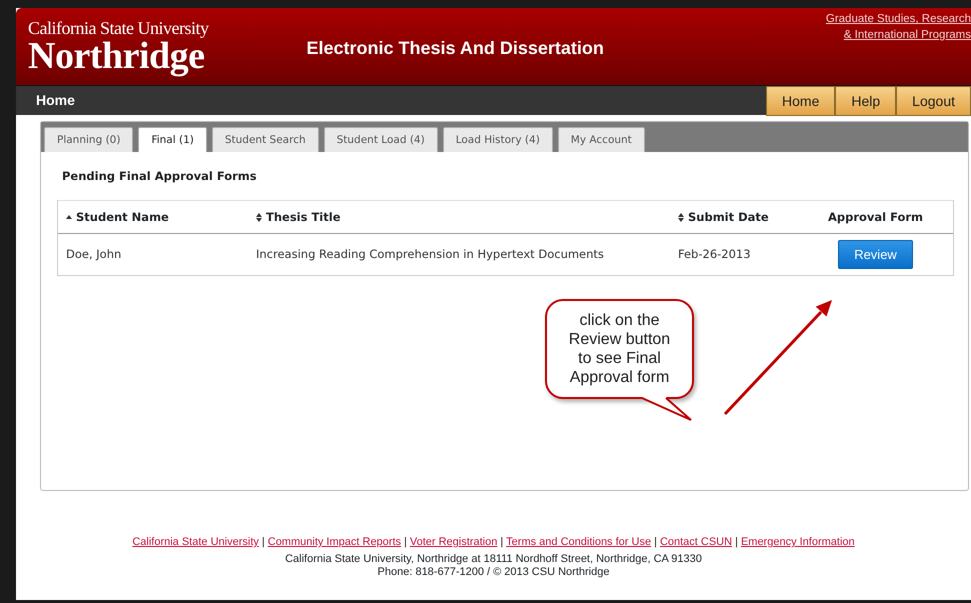  What do you see at coordinates (118, 27) in the screenshot?
I see `logo-subtitle: California State University` at bounding box center [118, 27].